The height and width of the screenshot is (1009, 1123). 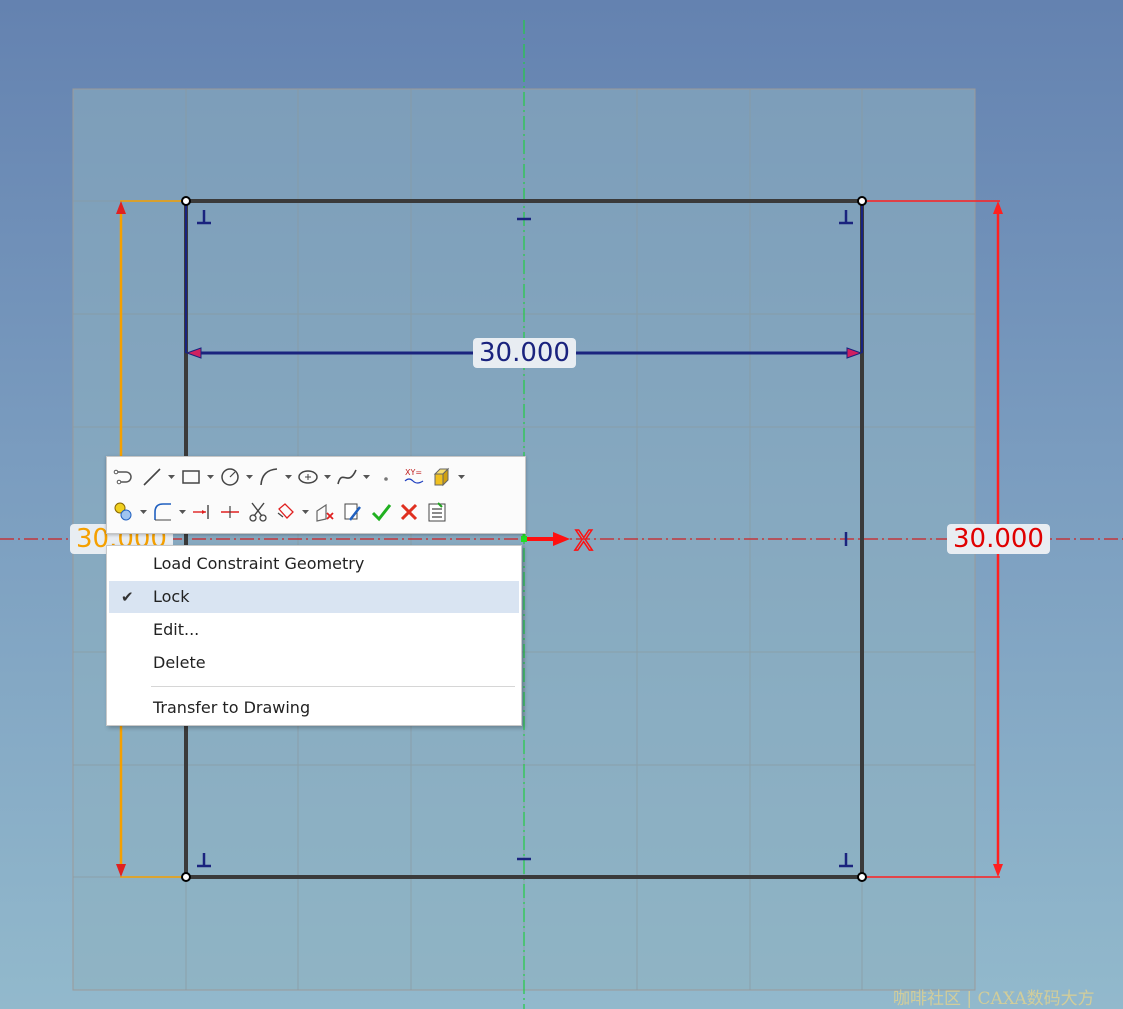 I want to click on line-dropdown-icon, so click(x=171, y=477).